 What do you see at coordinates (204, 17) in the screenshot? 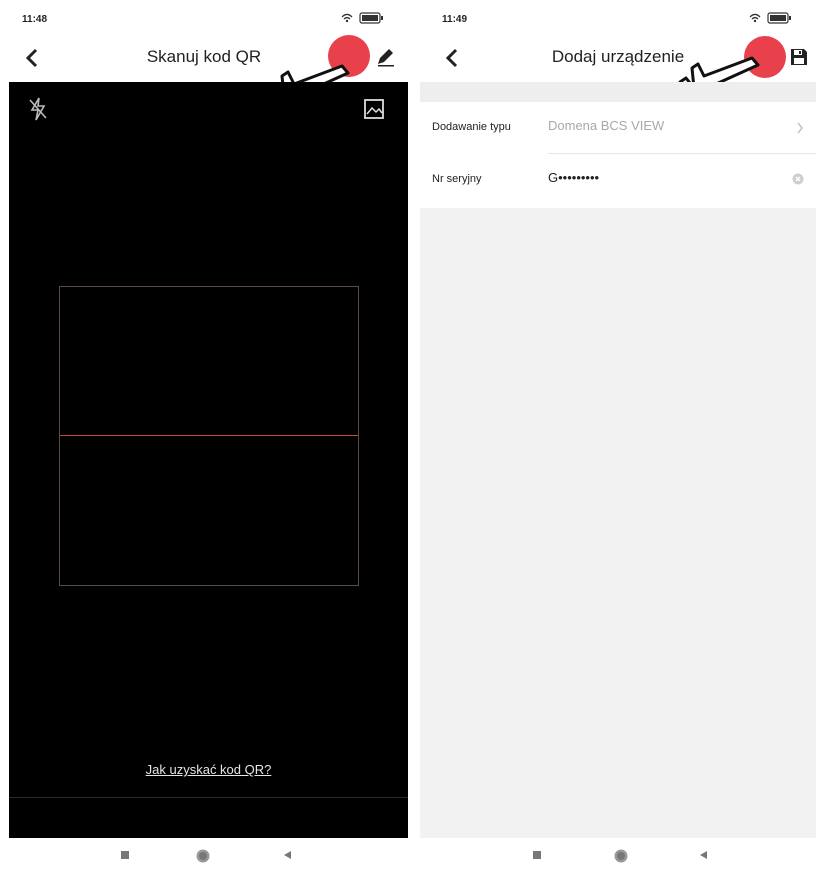
I see `status-bar: 11:48` at bounding box center [204, 17].